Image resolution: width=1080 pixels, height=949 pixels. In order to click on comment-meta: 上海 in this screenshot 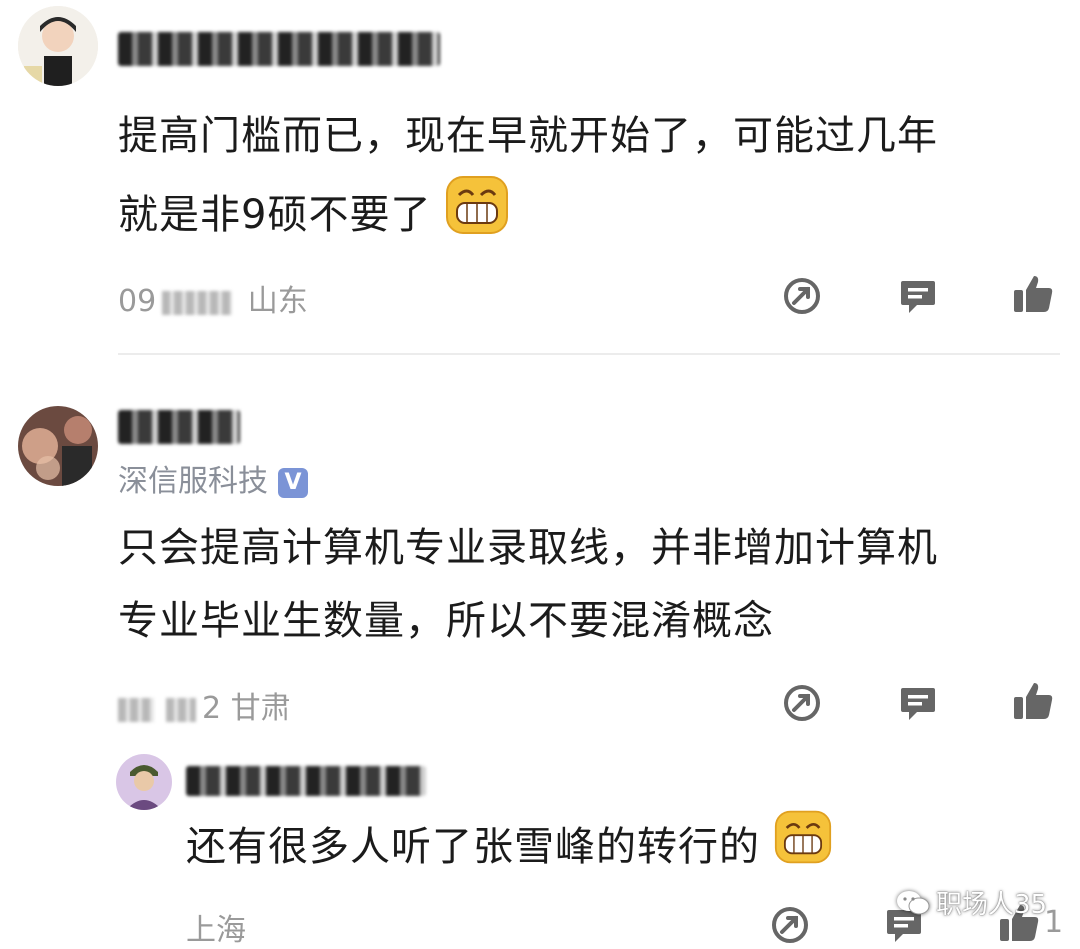, I will do `click(216, 927)`.